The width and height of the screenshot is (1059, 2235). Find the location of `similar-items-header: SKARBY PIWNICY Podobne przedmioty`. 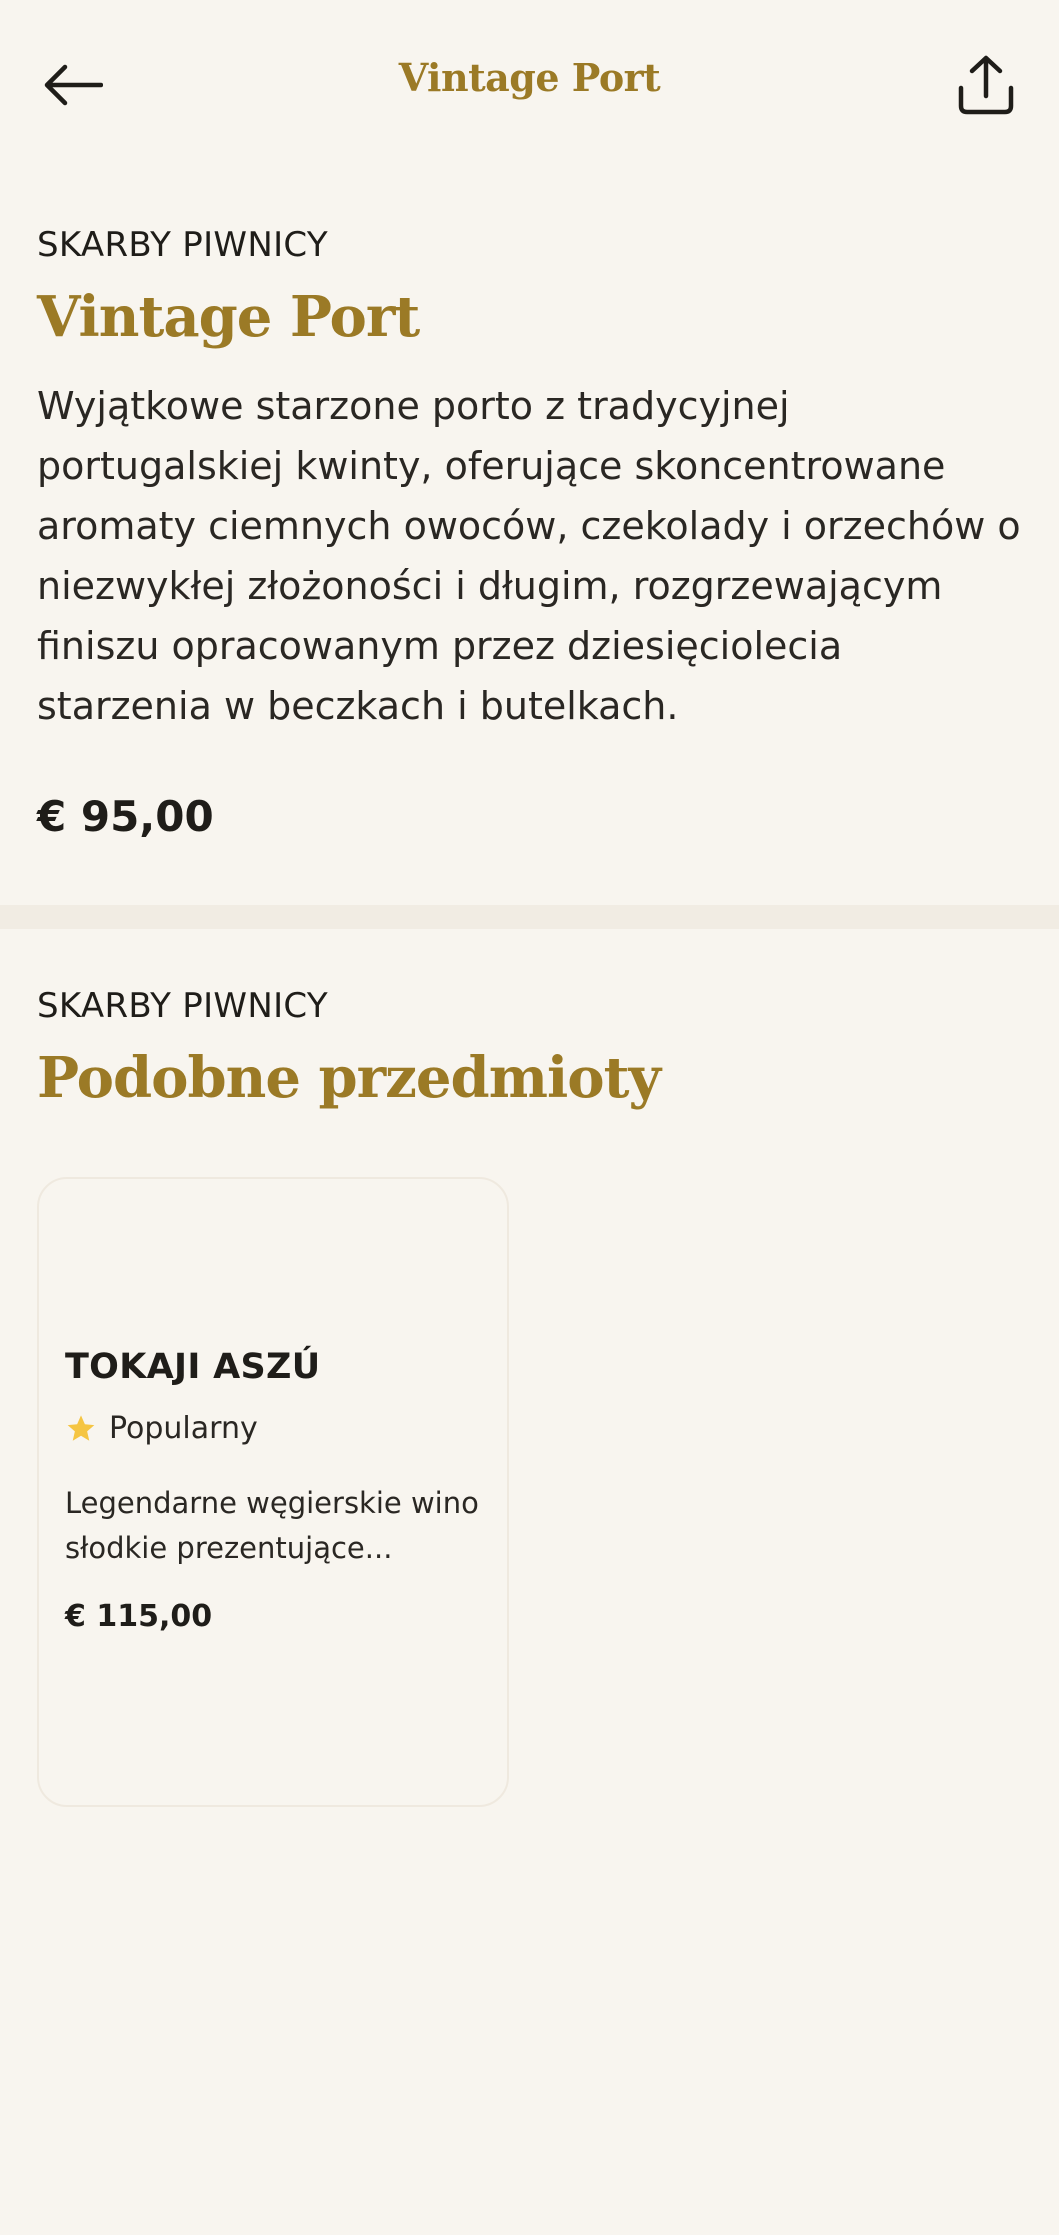

similar-items-header: SKARBY PIWNICY Podobne przedmioty is located at coordinates (532, 1048).